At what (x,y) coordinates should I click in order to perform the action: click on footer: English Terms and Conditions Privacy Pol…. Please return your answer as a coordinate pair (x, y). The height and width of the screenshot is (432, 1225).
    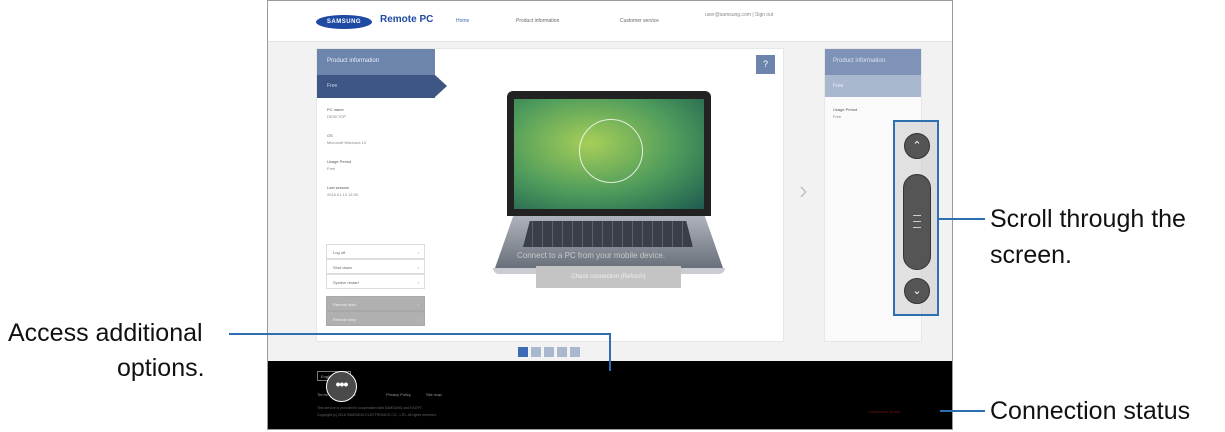
    Looking at the image, I should click on (610, 395).